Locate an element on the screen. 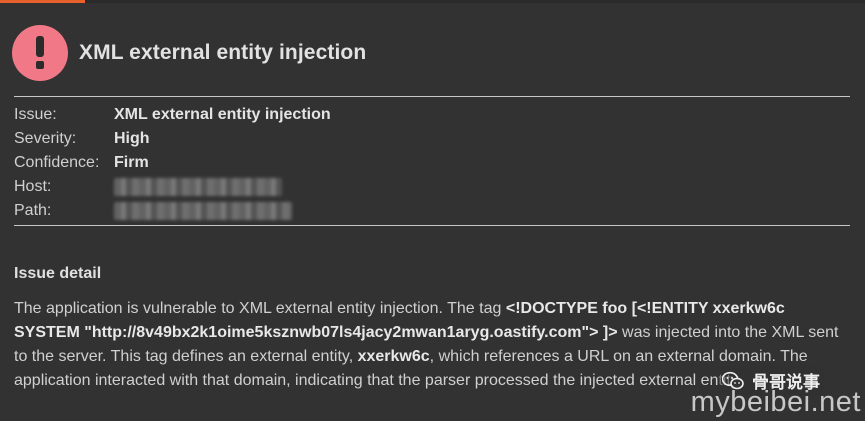 The image size is (865, 421). path-label: Path: is located at coordinates (33, 210).